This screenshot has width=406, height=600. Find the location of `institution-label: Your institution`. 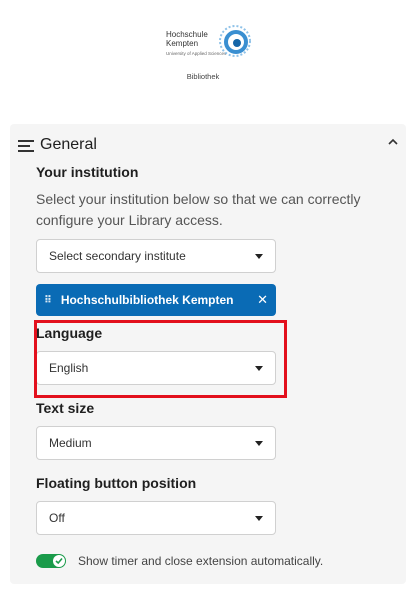

institution-label: Your institution is located at coordinates (87, 172).